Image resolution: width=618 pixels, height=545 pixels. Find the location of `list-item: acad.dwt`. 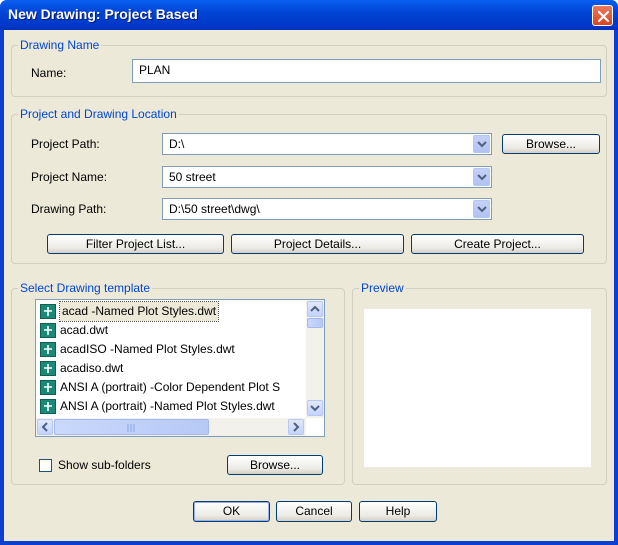

list-item: acad.dwt is located at coordinates (170, 330).